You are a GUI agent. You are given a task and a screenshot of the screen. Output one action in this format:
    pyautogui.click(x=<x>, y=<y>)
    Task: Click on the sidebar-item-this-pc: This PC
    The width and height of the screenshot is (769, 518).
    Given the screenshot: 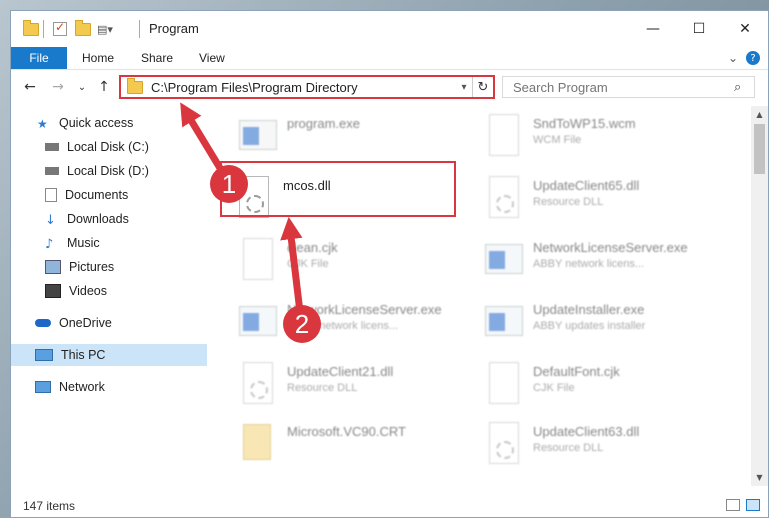 What is the action you would take?
    pyautogui.click(x=120, y=355)
    